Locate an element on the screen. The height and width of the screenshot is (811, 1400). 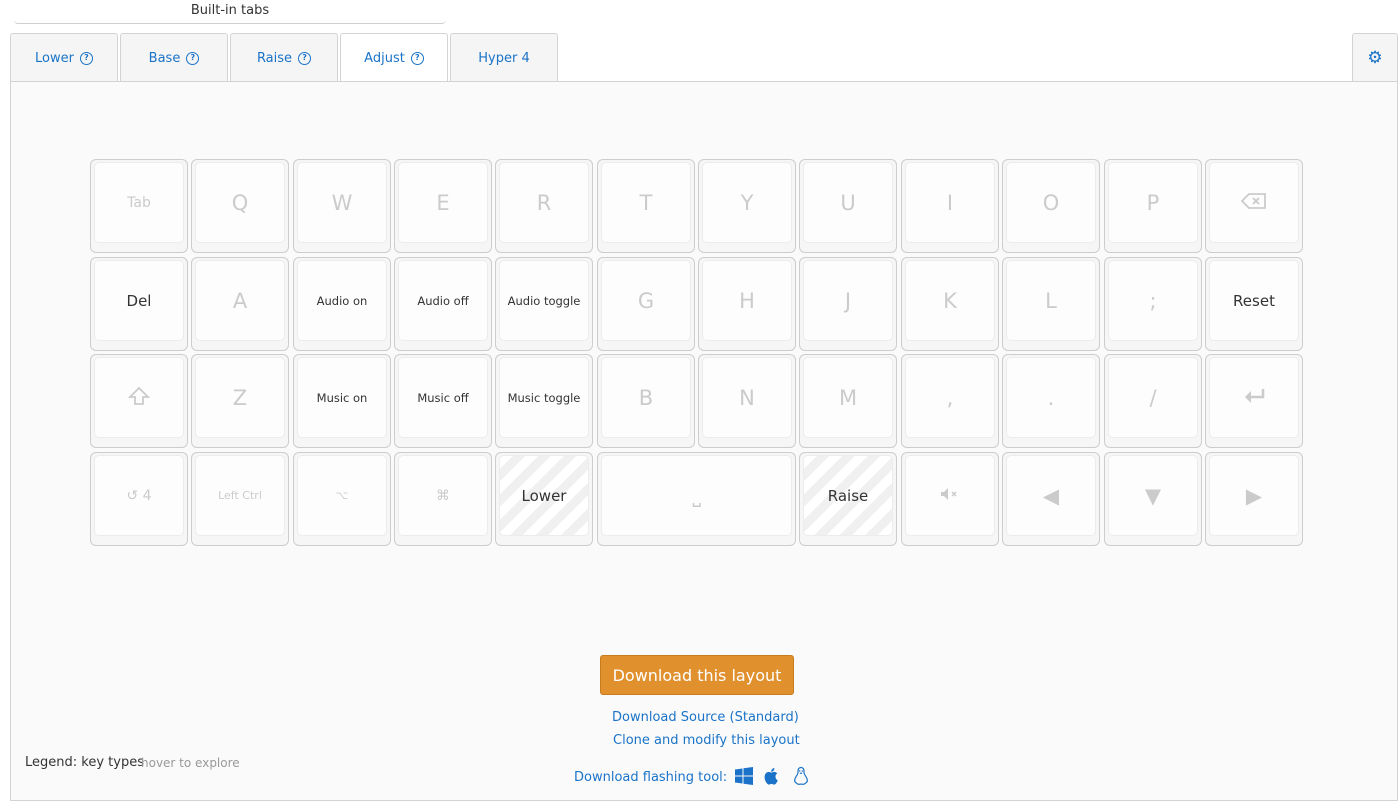
keycap: ⎵ is located at coordinates (697, 495).